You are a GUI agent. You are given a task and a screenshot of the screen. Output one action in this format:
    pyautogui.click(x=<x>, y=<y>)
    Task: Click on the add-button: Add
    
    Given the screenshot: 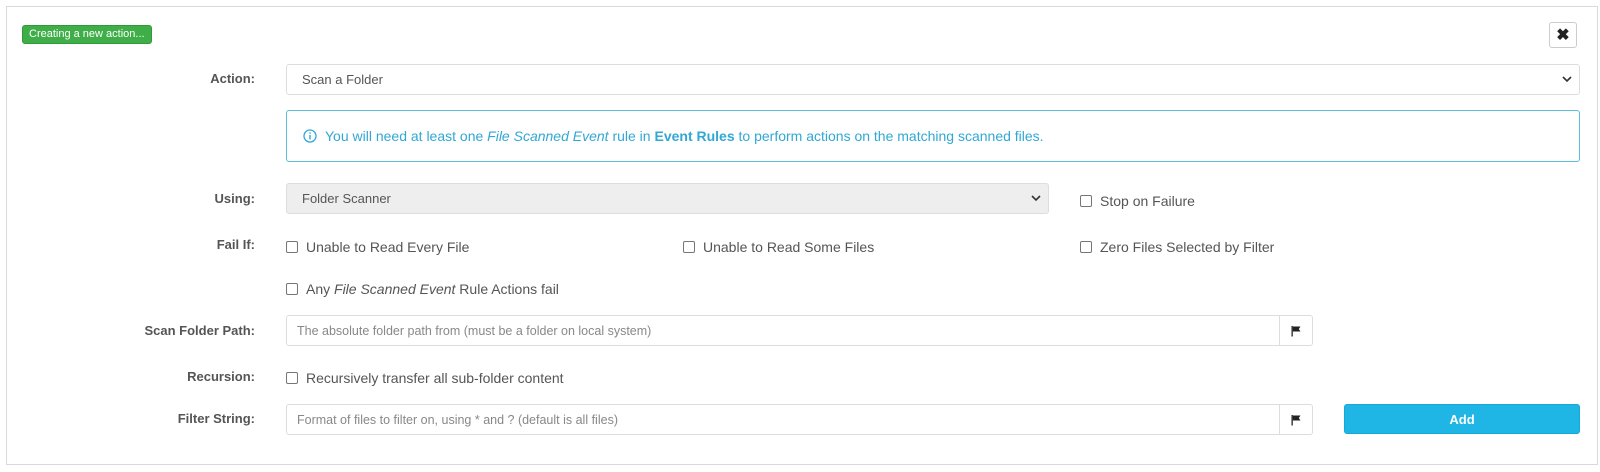 What is the action you would take?
    pyautogui.click(x=1462, y=419)
    